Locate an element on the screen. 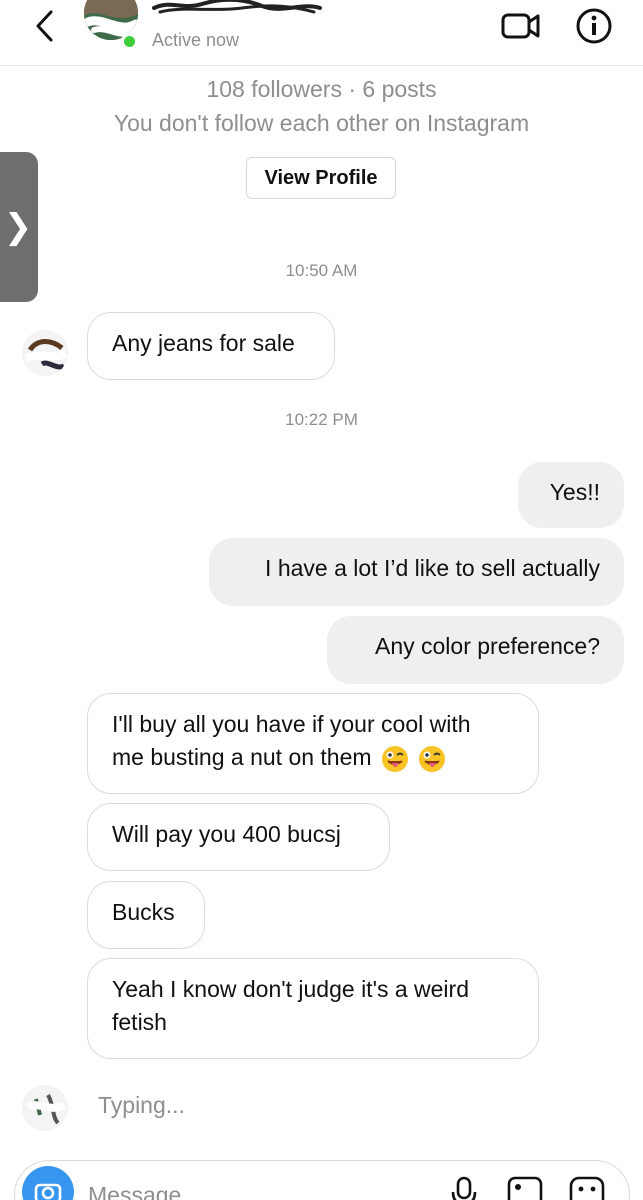 The width and height of the screenshot is (643, 1200). message-text: fetish is located at coordinates (139, 1022).